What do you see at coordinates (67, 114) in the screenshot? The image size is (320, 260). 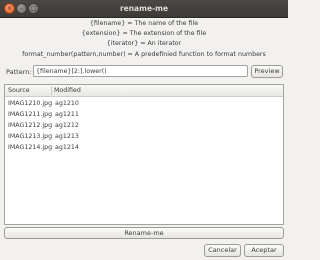 I see `modified-cell: ag1211` at bounding box center [67, 114].